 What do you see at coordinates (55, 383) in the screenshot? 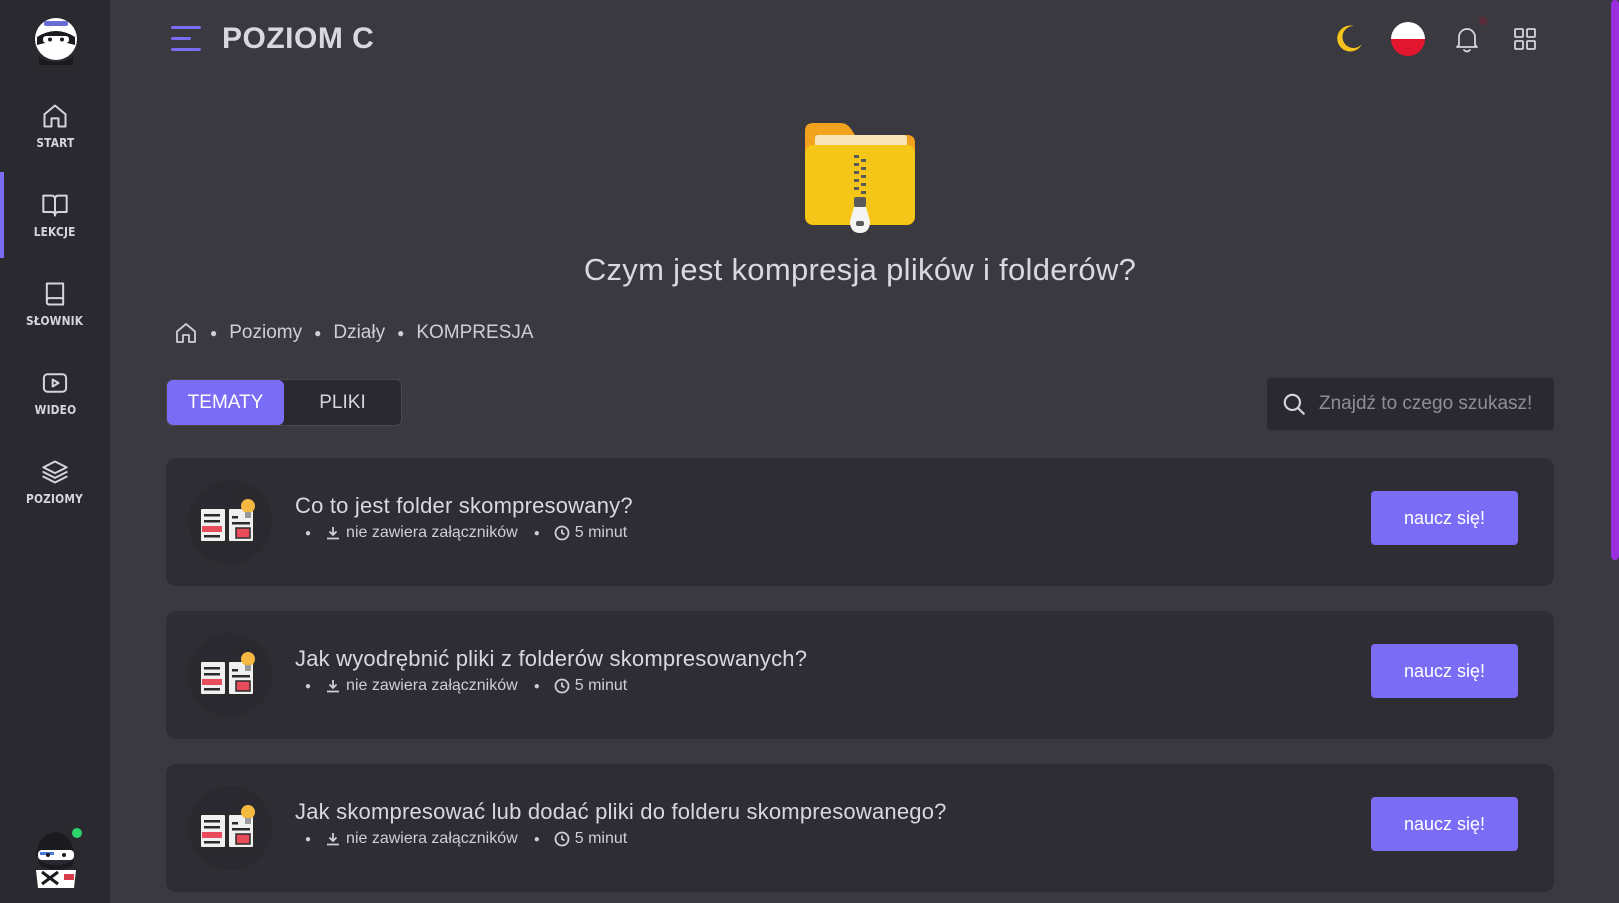
I see `video-icon` at bounding box center [55, 383].